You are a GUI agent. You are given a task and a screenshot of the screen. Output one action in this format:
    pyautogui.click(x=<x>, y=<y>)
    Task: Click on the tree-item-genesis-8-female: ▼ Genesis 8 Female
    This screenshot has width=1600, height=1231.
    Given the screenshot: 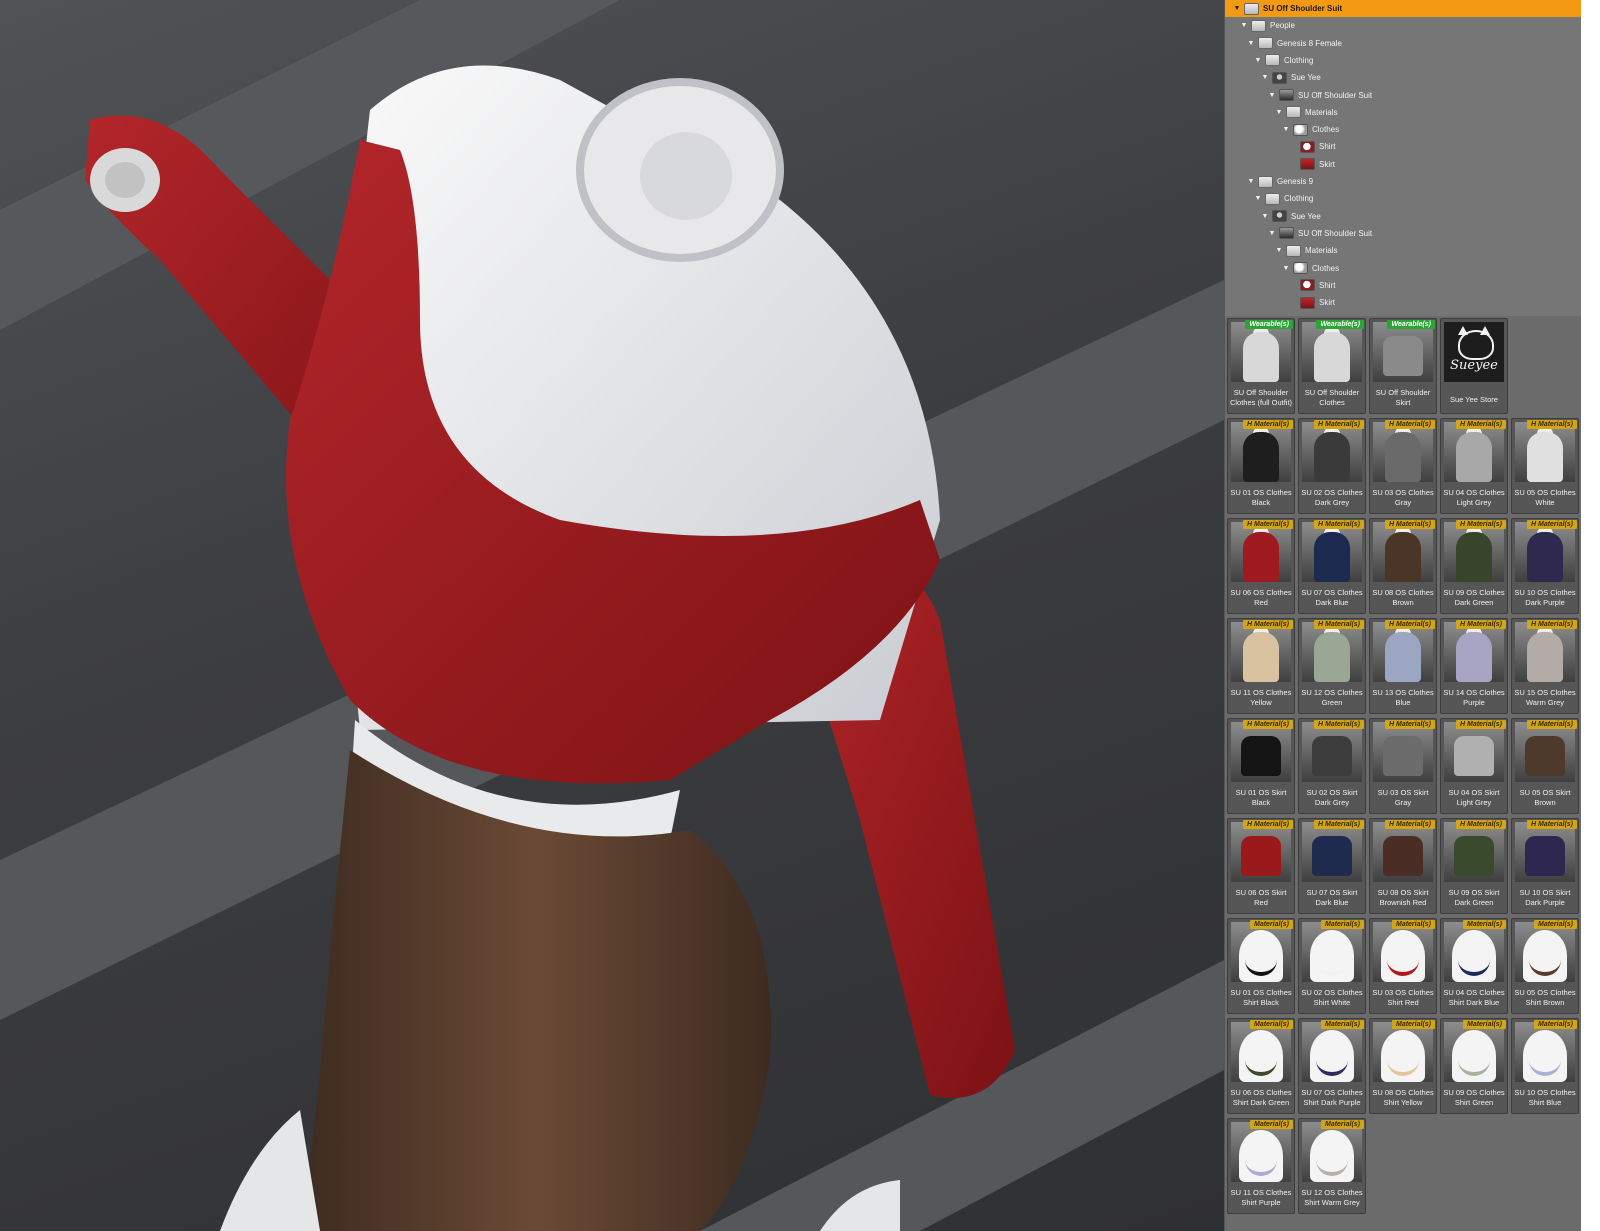 What is the action you would take?
    pyautogui.click(x=1294, y=43)
    